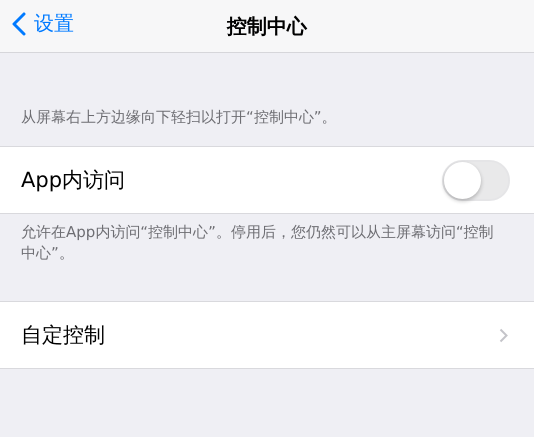 This screenshot has height=437, width=534. I want to click on page-title: 控制中心, so click(267, 26).